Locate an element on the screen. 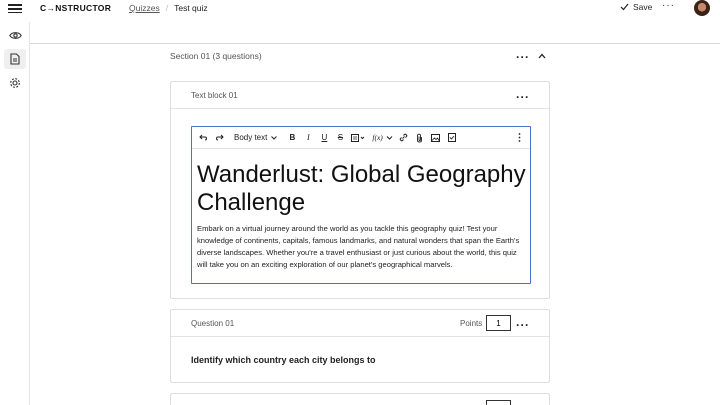  sidebar-item-document is located at coordinates (15, 59).